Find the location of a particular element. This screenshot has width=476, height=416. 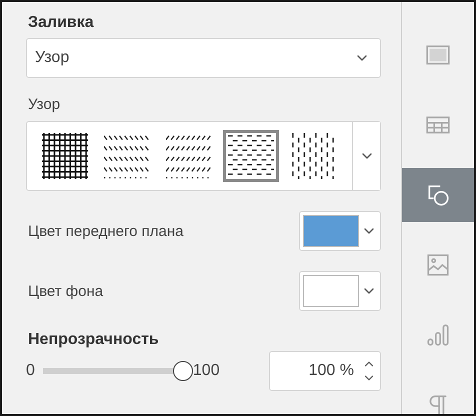

slider-max-label: 100 is located at coordinates (206, 371).